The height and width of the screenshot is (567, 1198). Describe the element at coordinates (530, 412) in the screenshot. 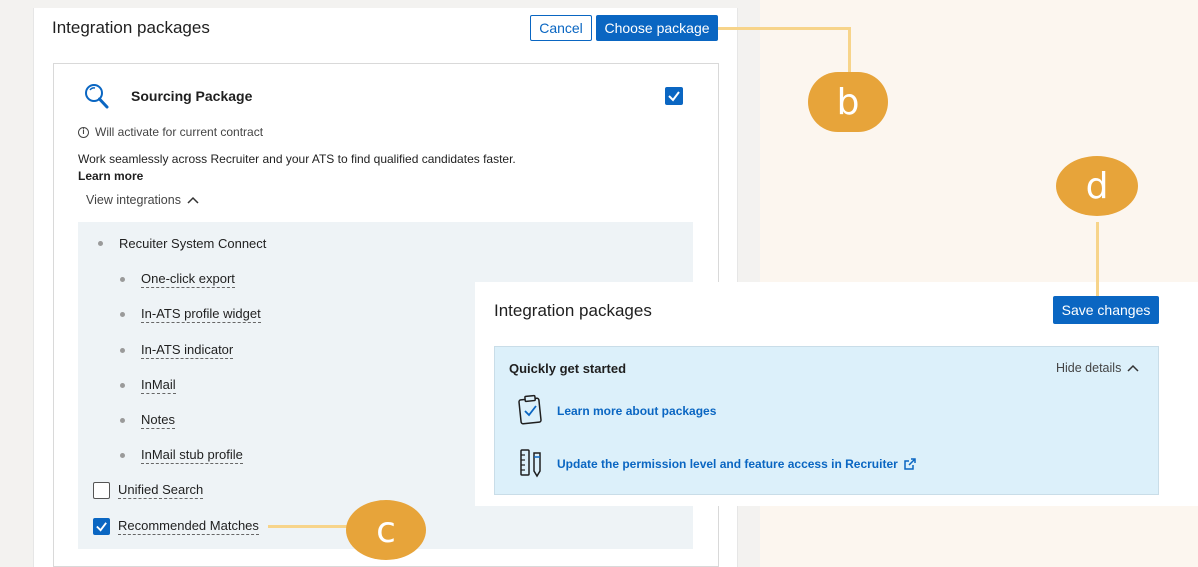

I see `clipboard-check-icon` at that location.